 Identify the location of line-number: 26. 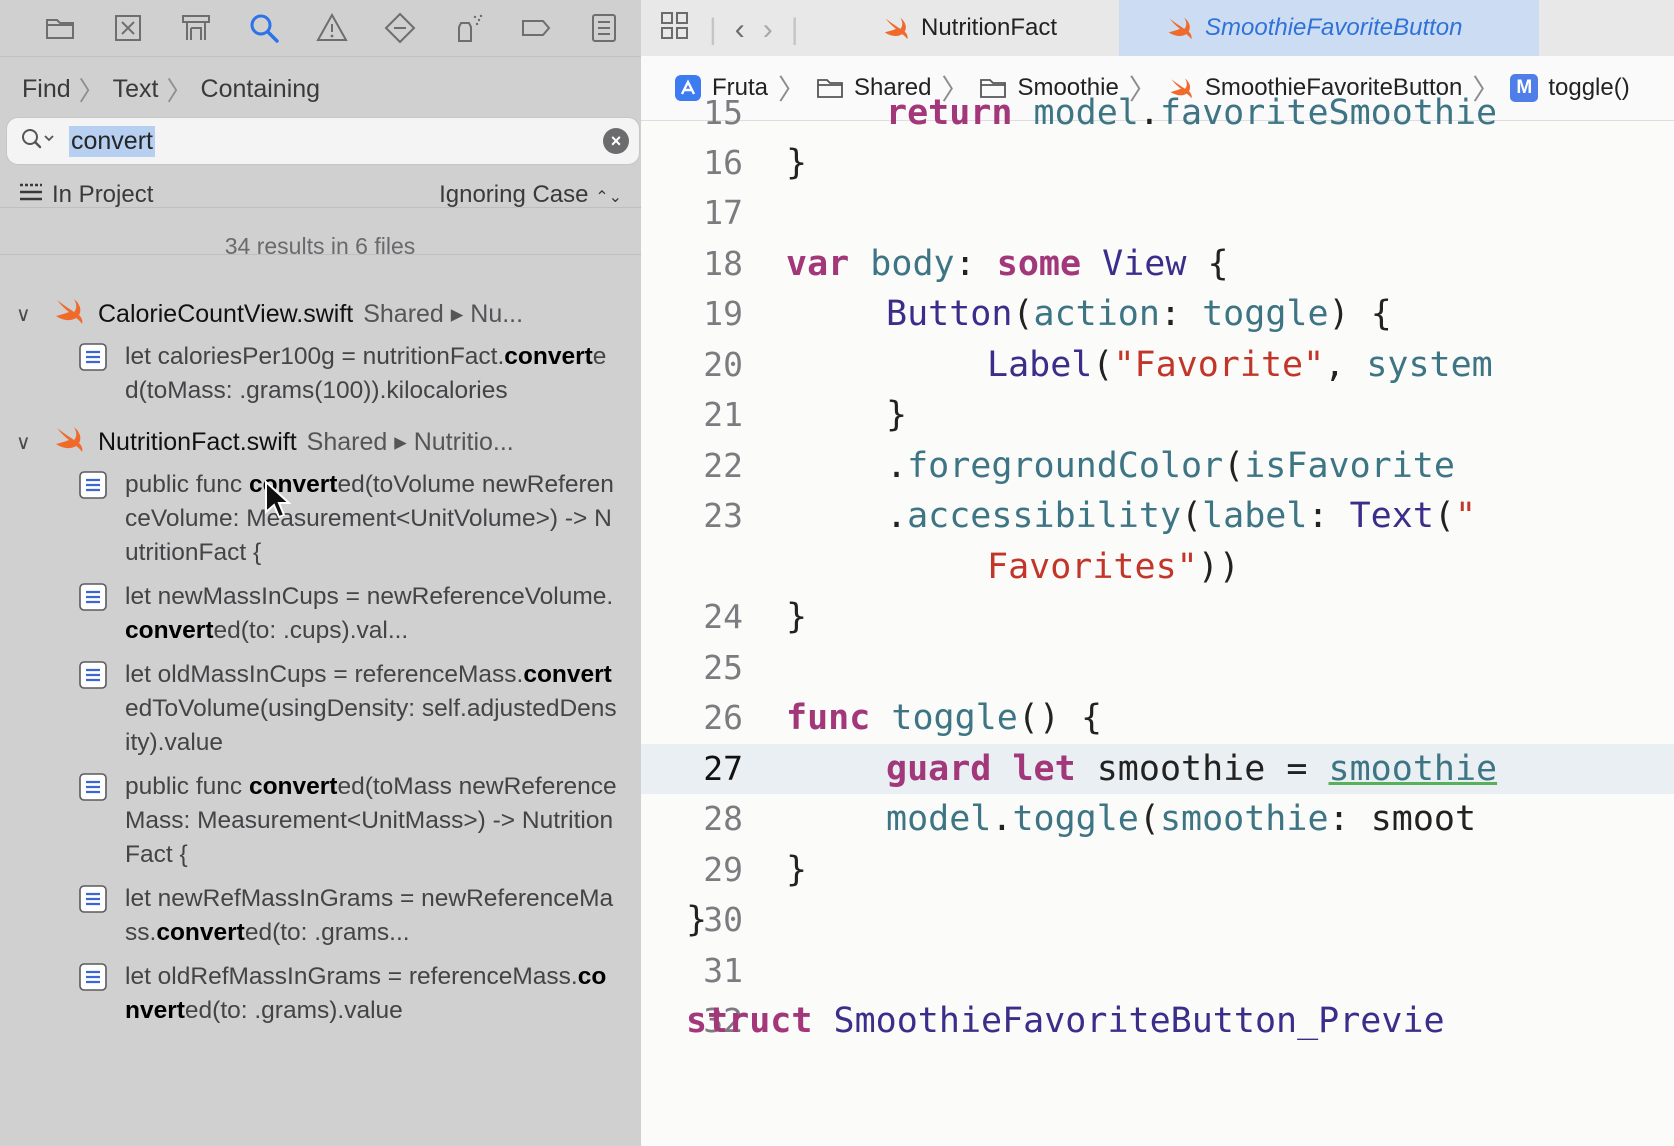
(723, 717).